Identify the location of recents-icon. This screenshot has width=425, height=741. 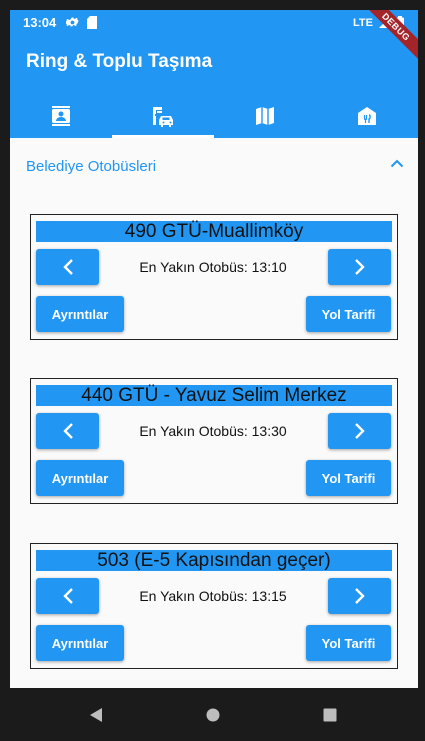
(330, 715).